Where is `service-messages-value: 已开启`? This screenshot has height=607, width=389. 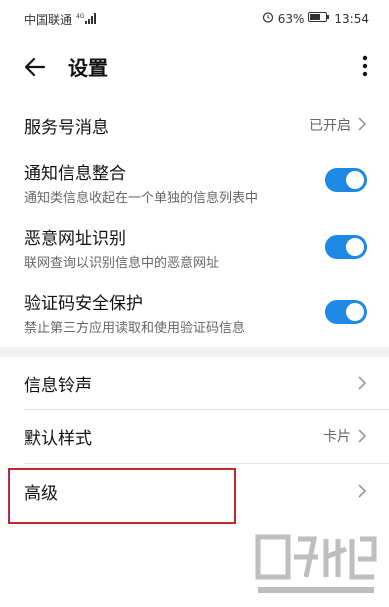 service-messages-value: 已开启 is located at coordinates (330, 126).